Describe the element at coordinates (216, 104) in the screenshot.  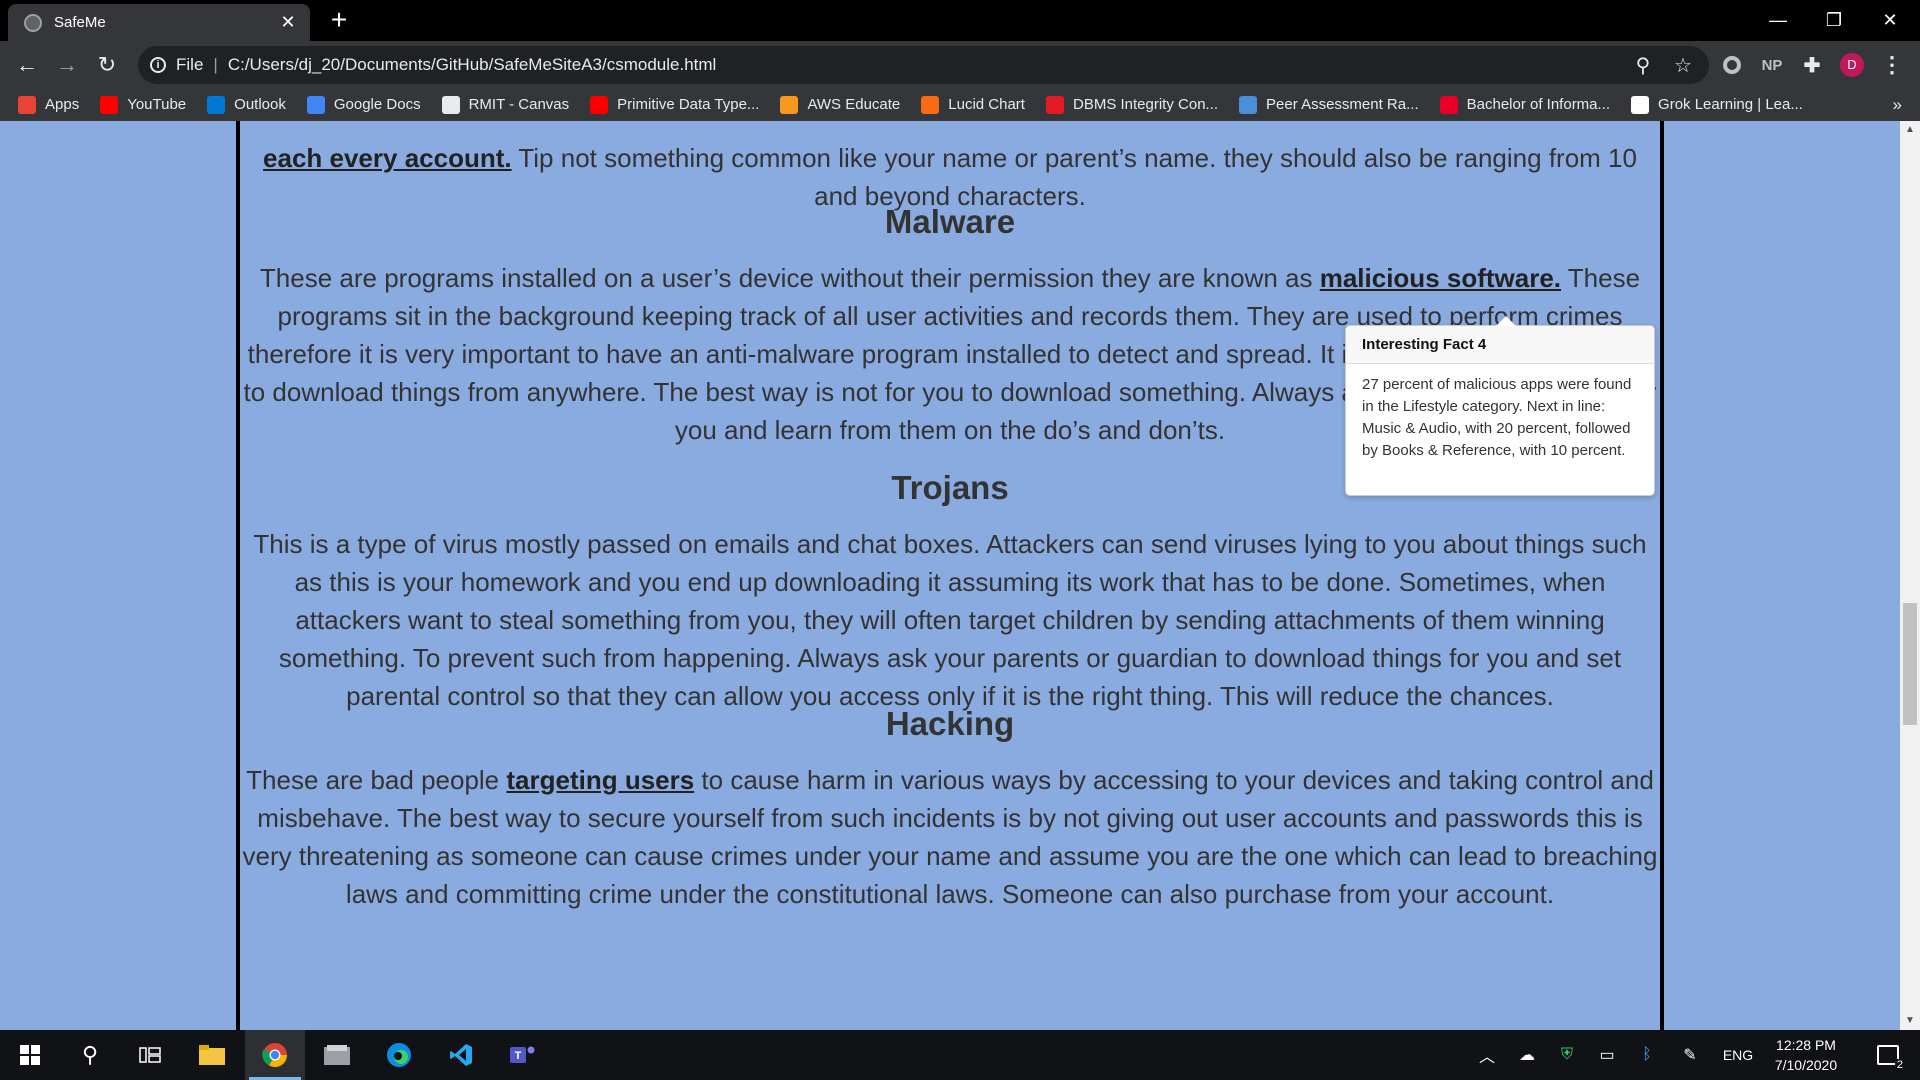
I see `outlook-icon` at that location.